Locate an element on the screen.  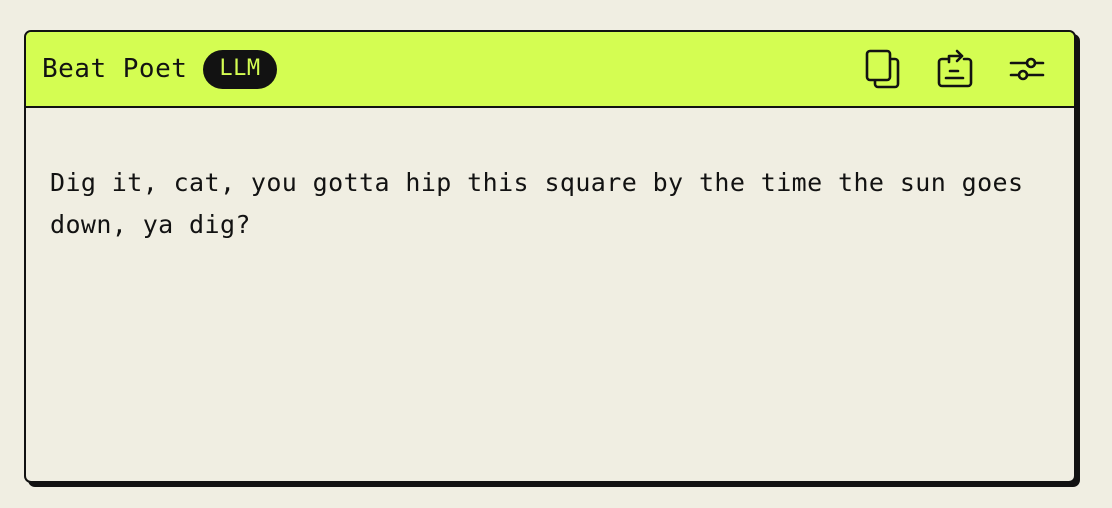
transfer-button is located at coordinates (955, 68).